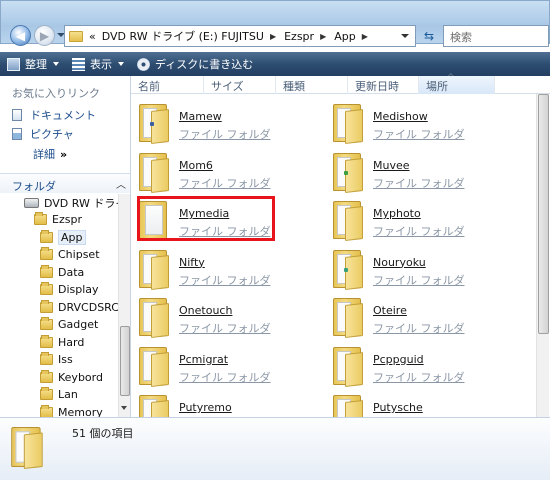 This screenshot has width=550, height=480. I want to click on address-dropdown-icon, so click(405, 36).